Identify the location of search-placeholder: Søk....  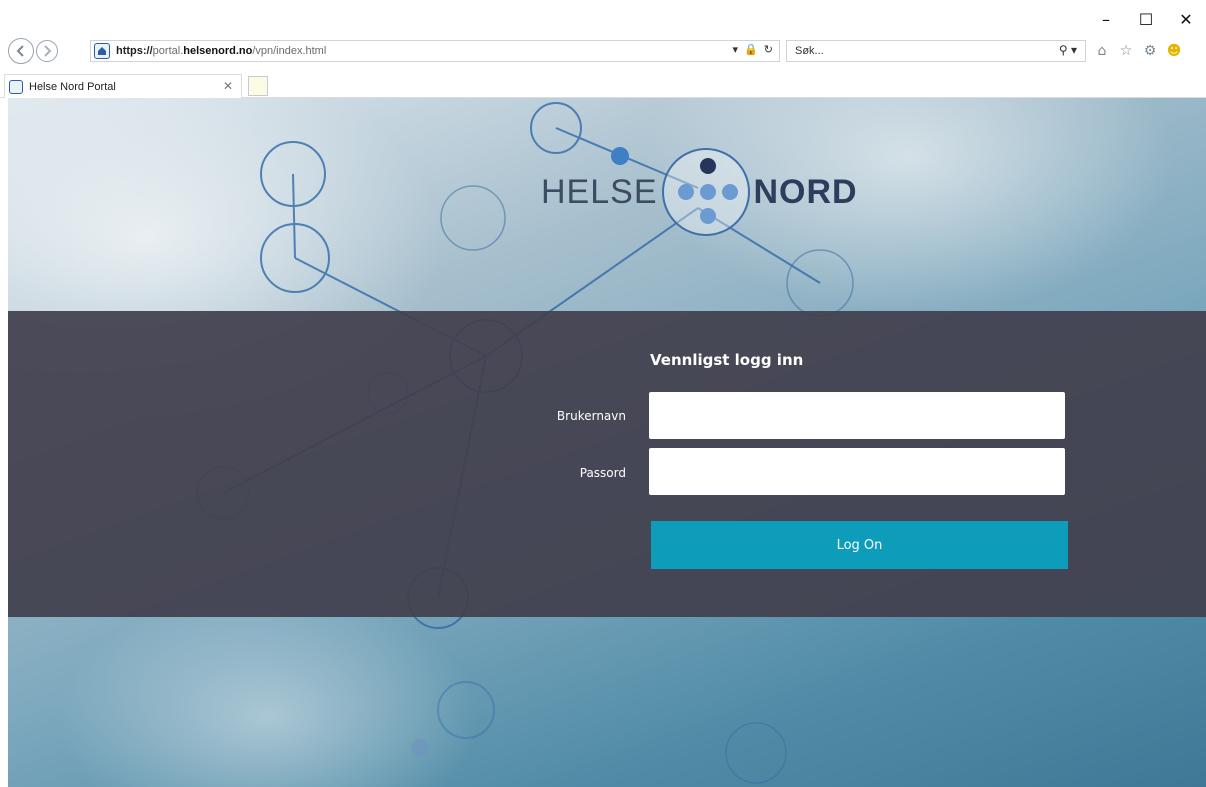
(809, 51).